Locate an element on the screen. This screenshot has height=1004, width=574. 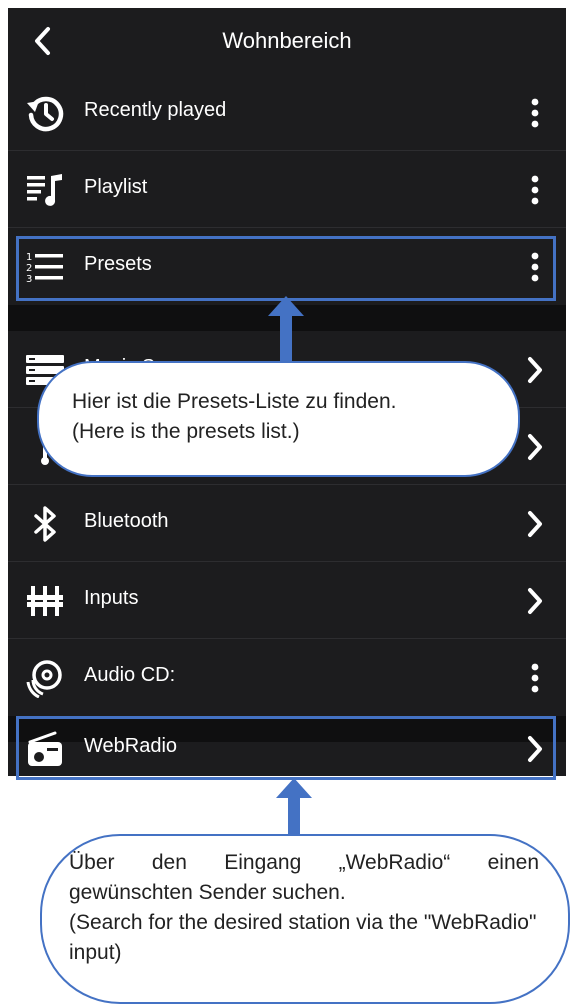
callout-text-de: Hier ist die Presets-Liste zu finden. is located at coordinates (234, 401).